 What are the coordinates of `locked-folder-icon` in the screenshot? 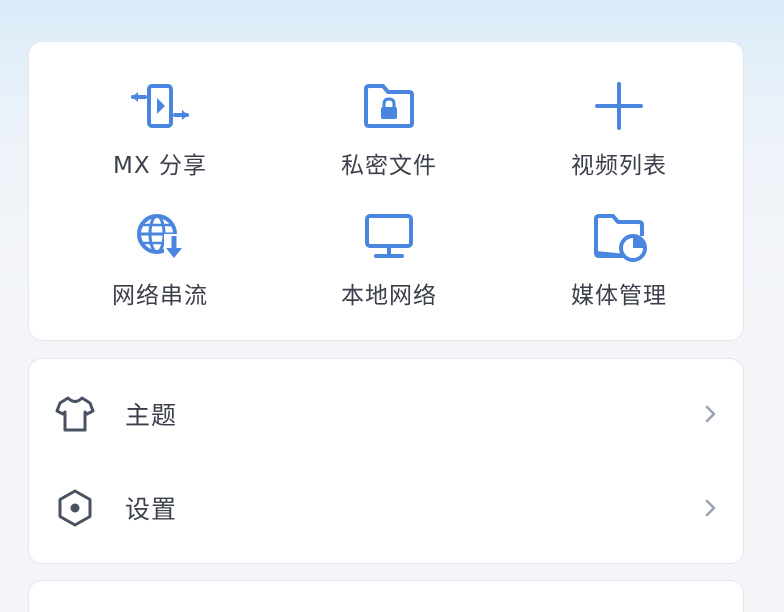 It's located at (389, 106).